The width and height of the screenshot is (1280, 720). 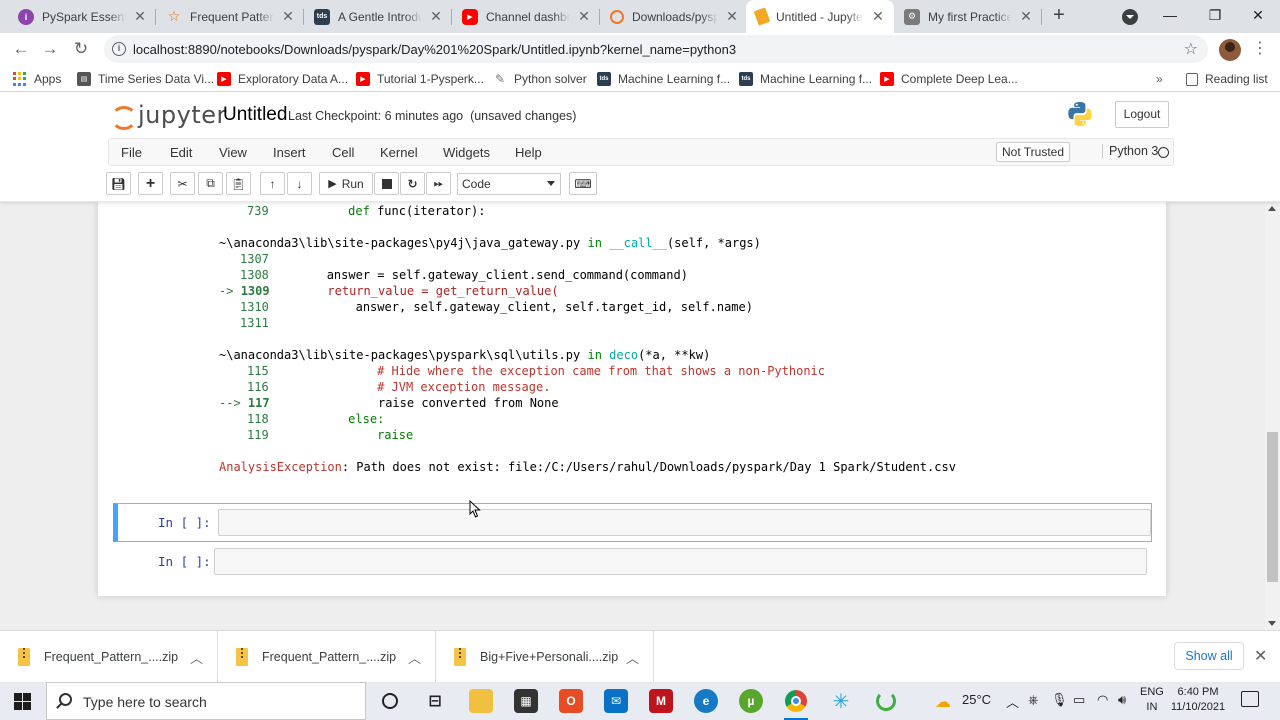 What do you see at coordinates (1215, 15) in the screenshot?
I see `maximize-icon: ❐` at bounding box center [1215, 15].